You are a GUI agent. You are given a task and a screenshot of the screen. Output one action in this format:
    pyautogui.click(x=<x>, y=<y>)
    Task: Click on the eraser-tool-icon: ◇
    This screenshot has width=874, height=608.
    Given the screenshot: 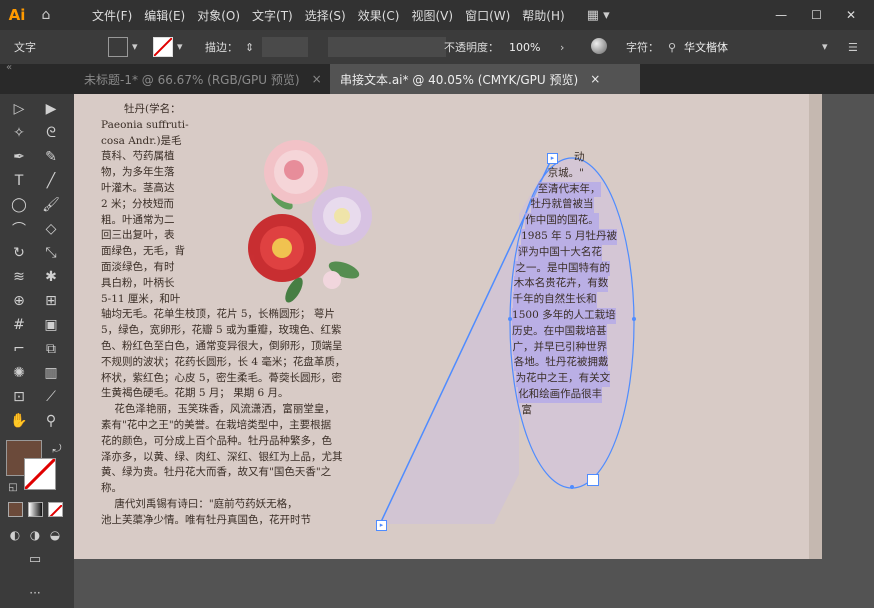 What is the action you would take?
    pyautogui.click(x=51, y=229)
    